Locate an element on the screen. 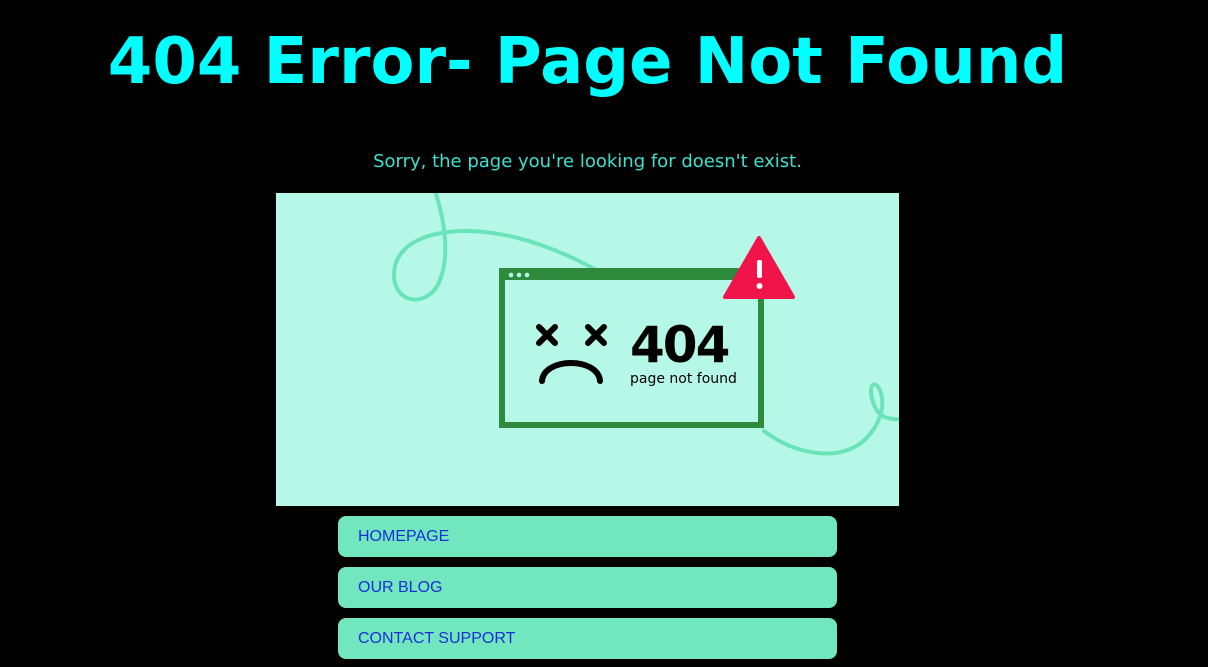  illustration-code: 404 is located at coordinates (679, 345).